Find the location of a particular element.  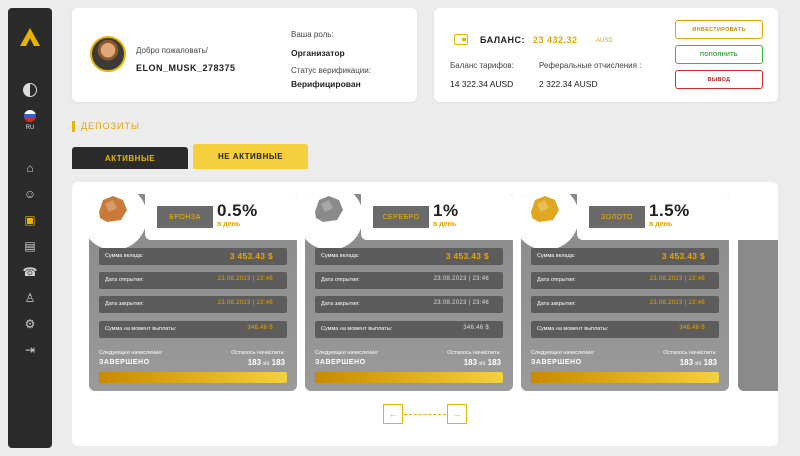

theme-toggle-icon is located at coordinates (30, 90).